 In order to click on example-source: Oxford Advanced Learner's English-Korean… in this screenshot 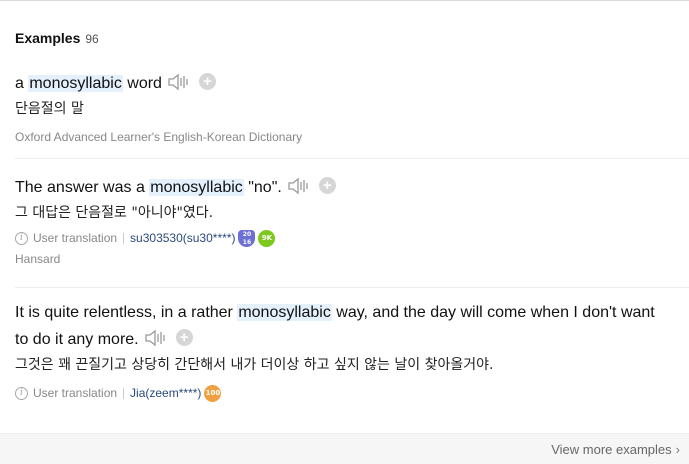, I will do `click(159, 137)`.